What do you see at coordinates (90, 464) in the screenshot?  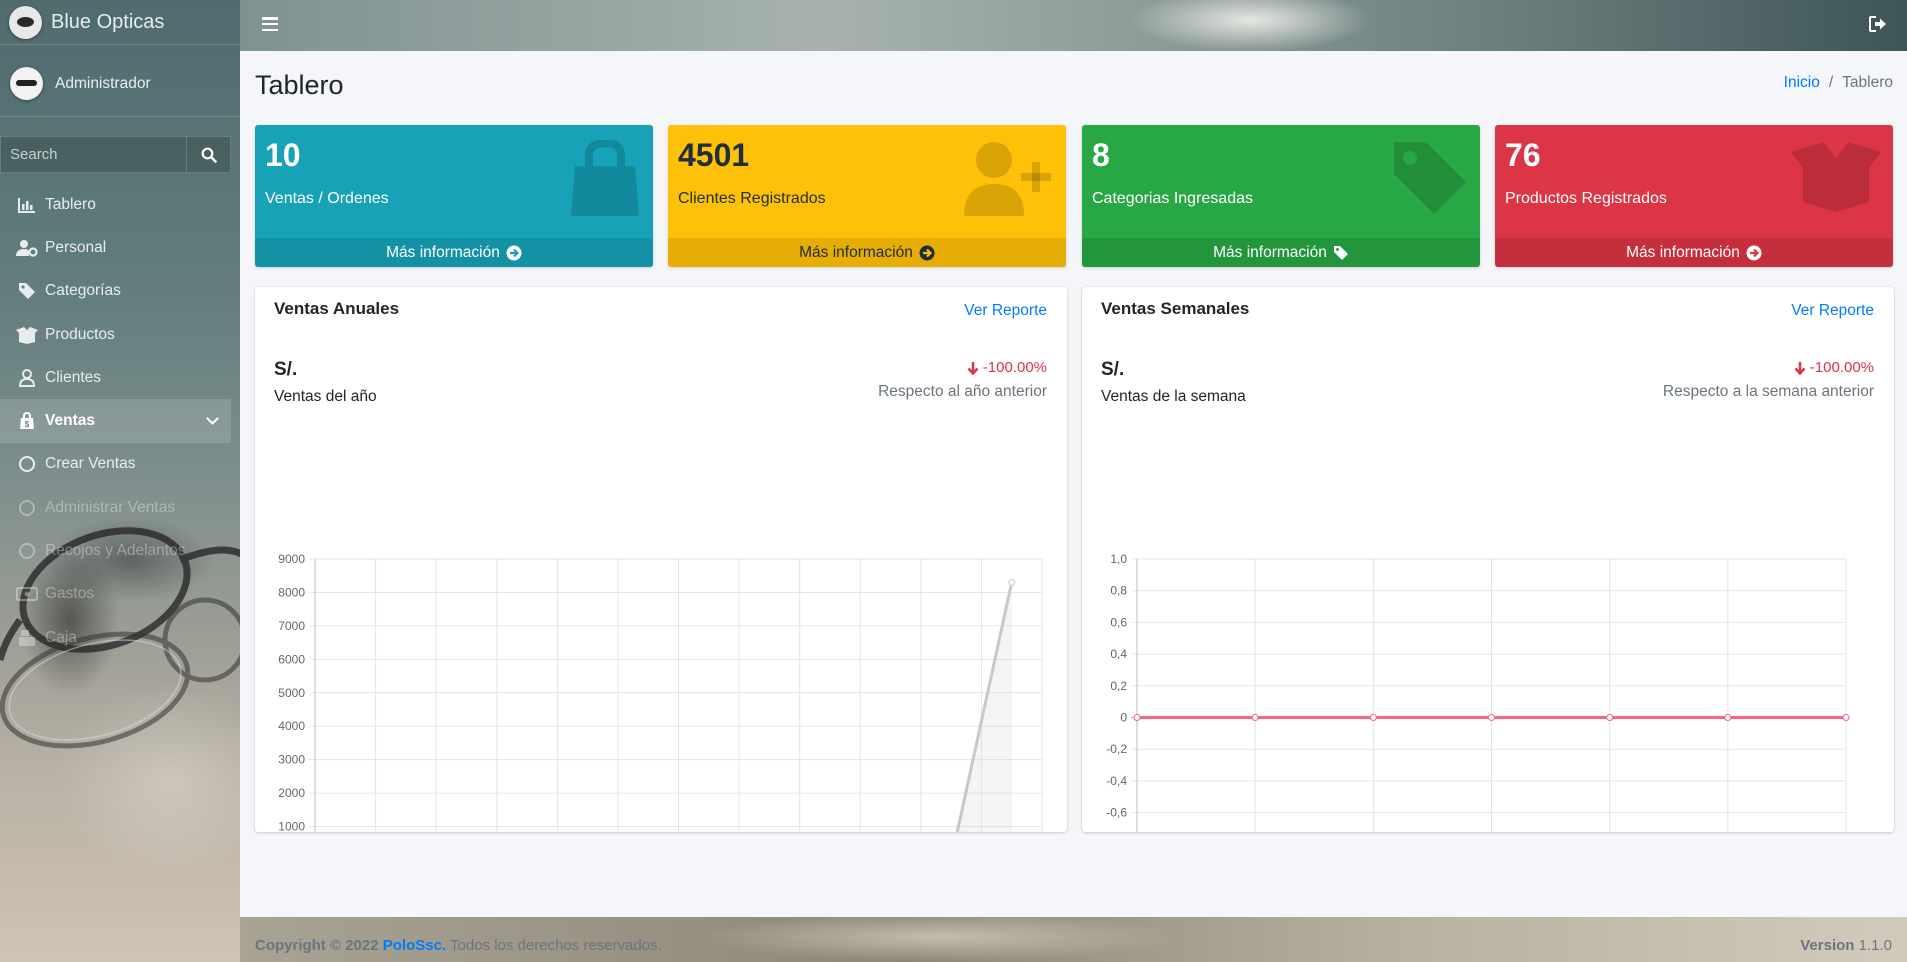 I see `sidebar-item-label: Crear Ventas` at bounding box center [90, 464].